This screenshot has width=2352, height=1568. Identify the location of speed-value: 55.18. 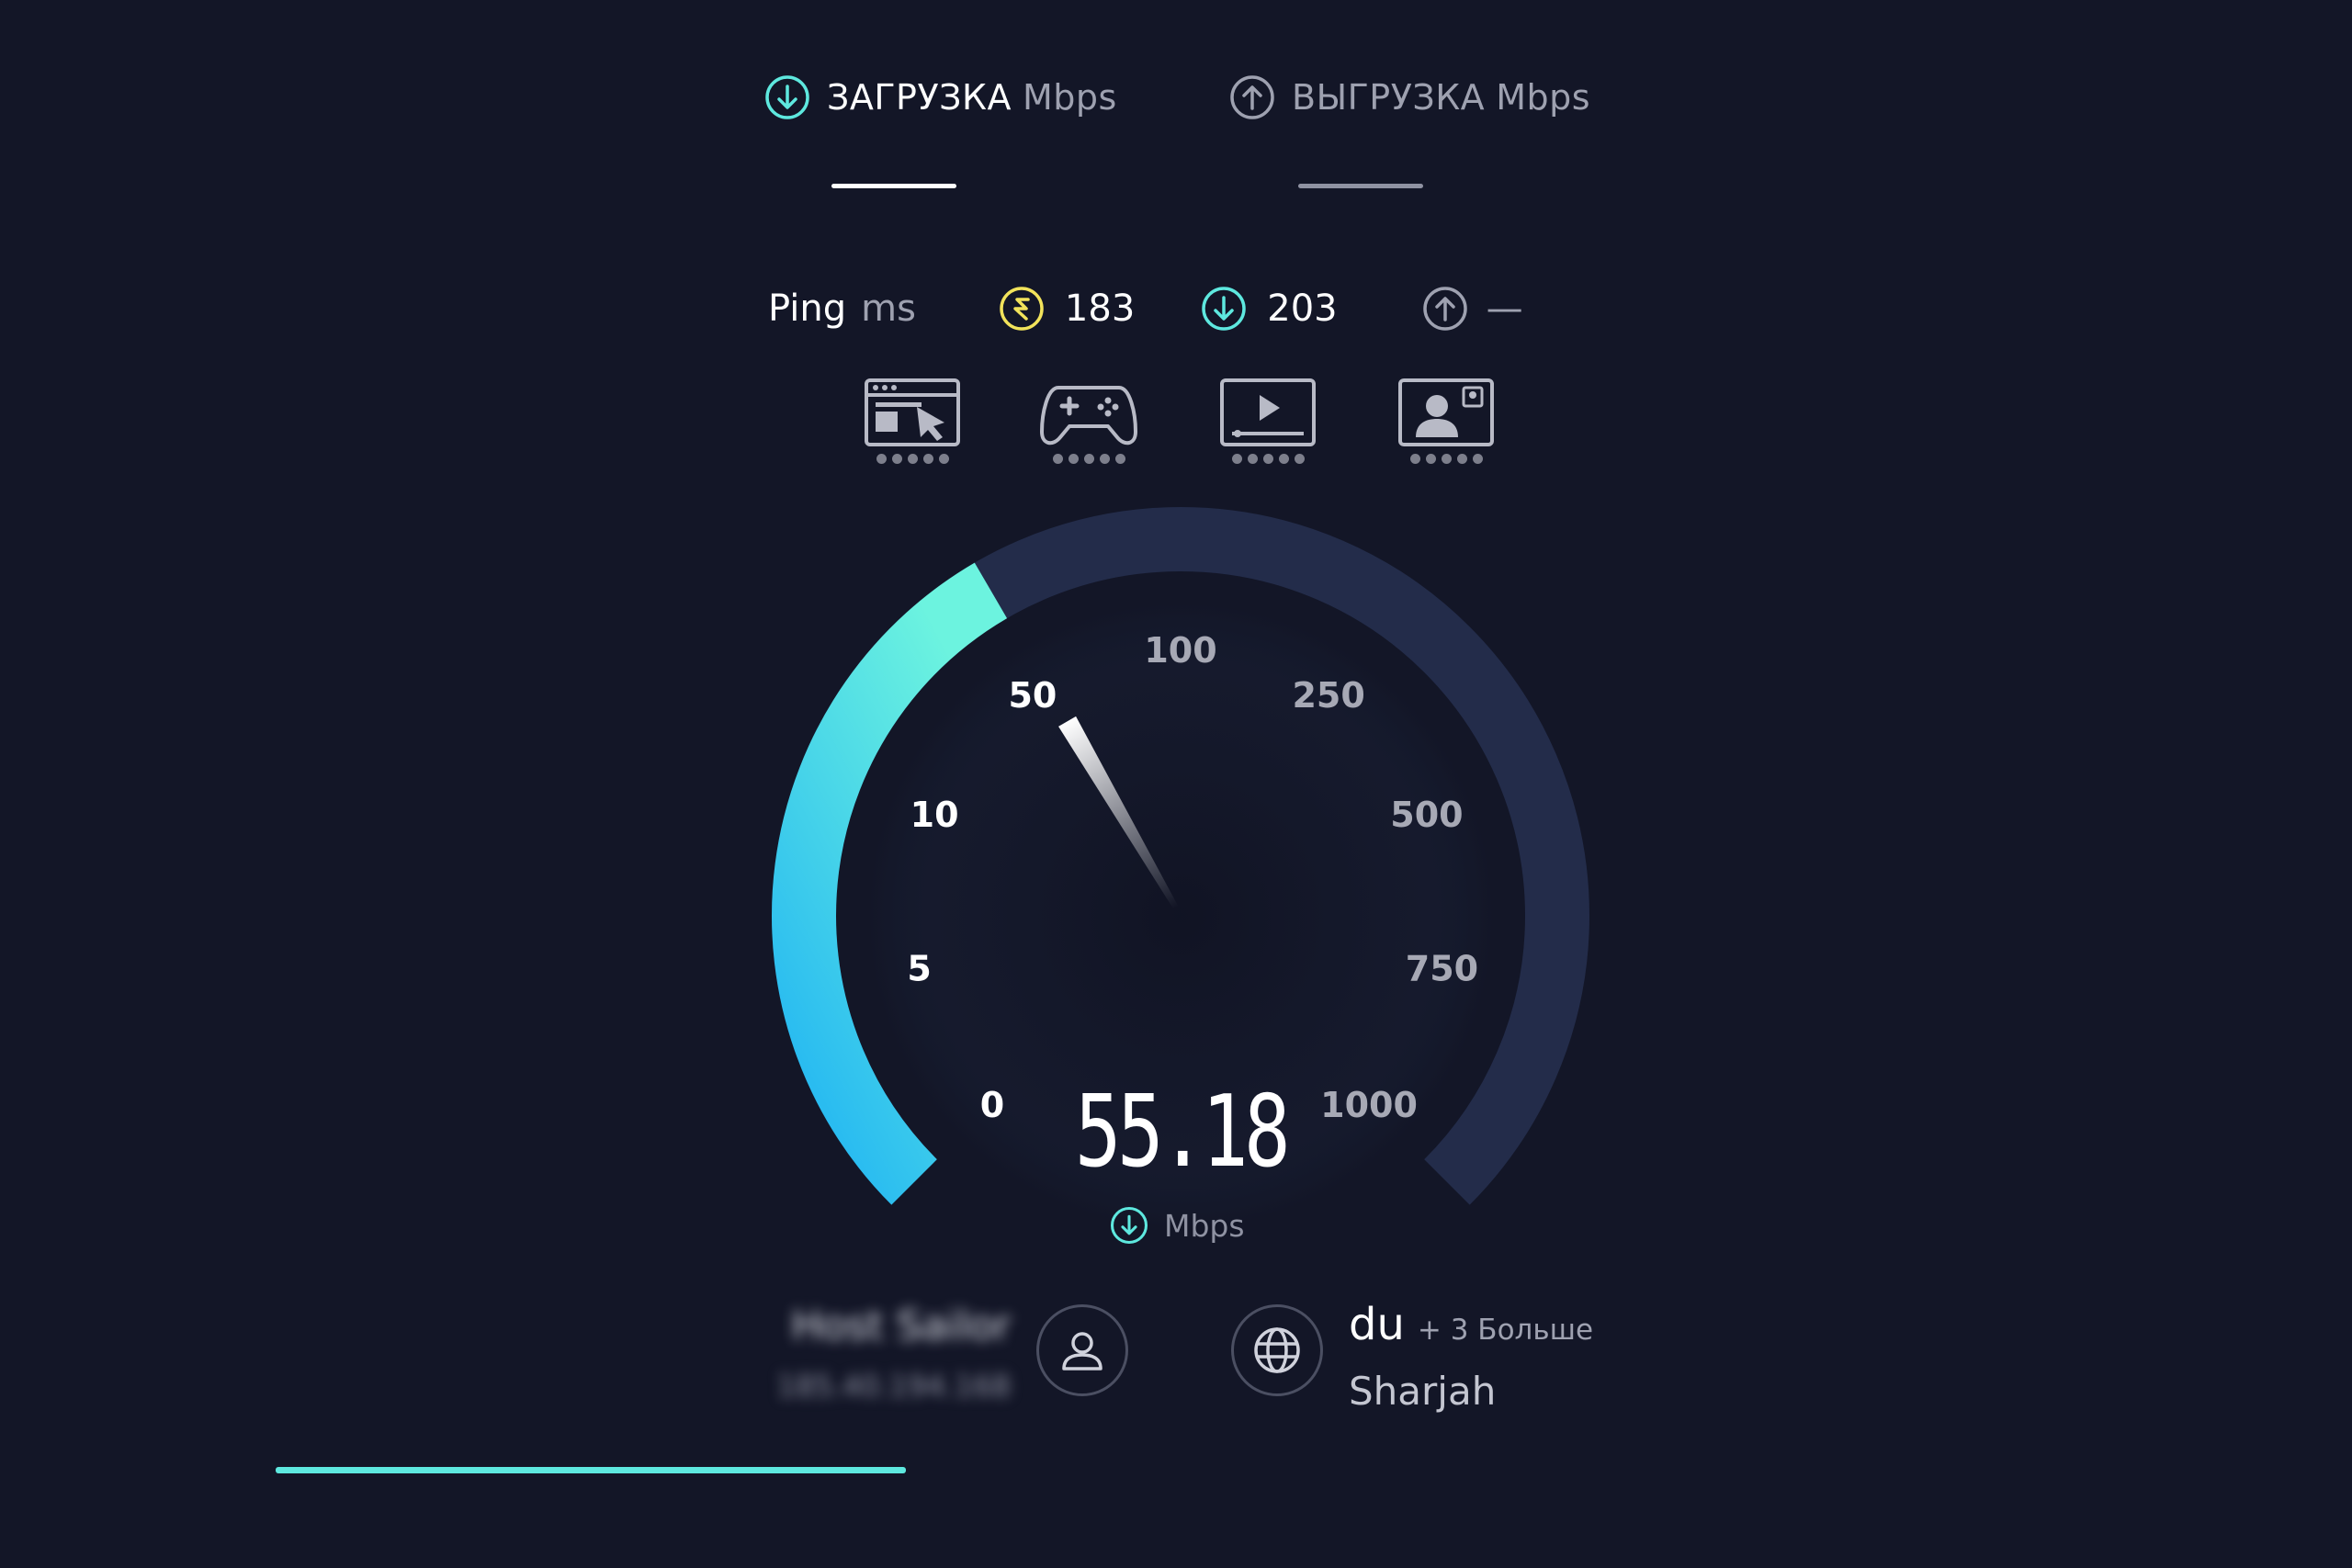
(1183, 1133).